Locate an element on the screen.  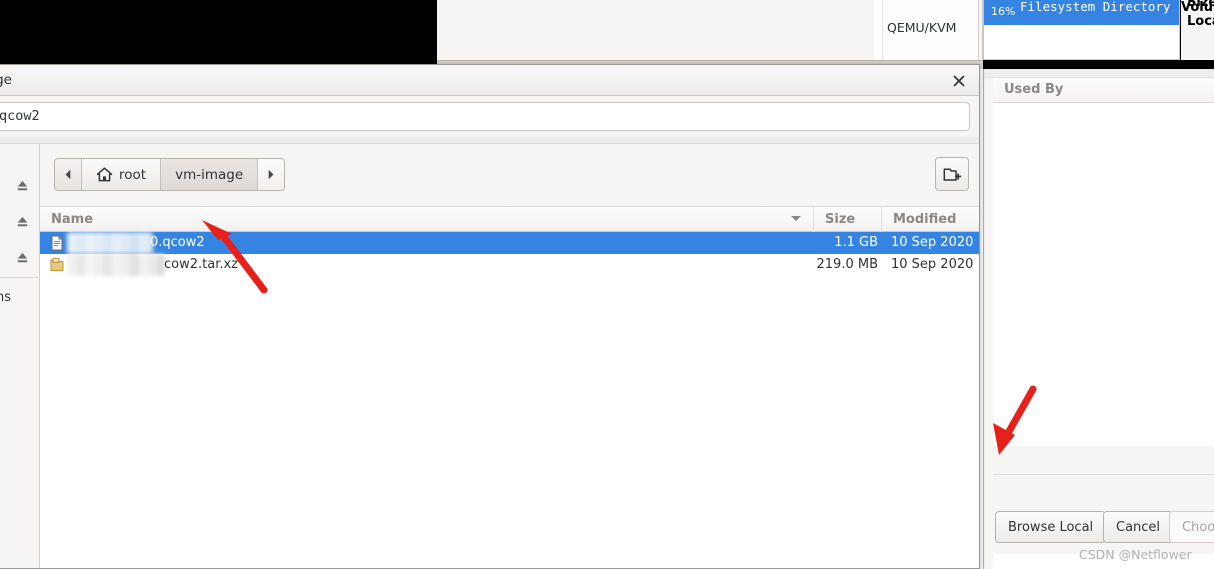
table-row: cow2.tar.xz 219.0 MB 10 Sep 2020 is located at coordinates (509, 265).